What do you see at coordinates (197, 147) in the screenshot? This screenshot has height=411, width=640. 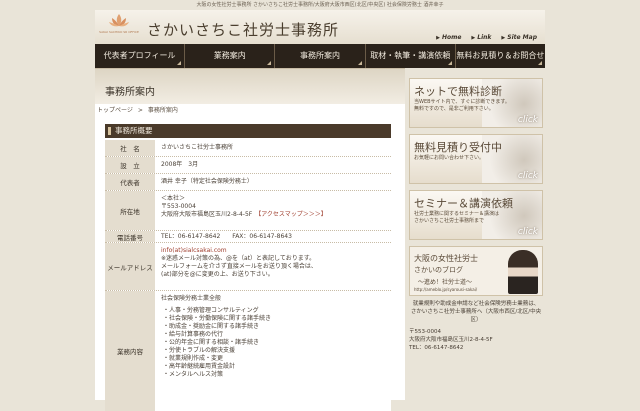 I see `company-name: さかいさちこ社労士事務所` at bounding box center [197, 147].